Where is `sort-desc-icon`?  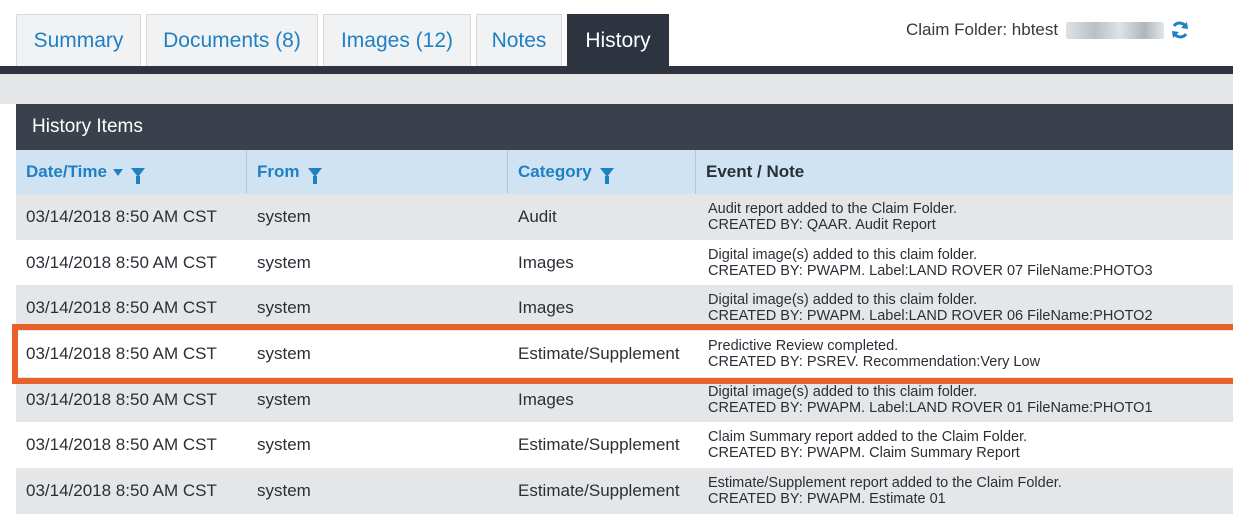 sort-desc-icon is located at coordinates (117, 172).